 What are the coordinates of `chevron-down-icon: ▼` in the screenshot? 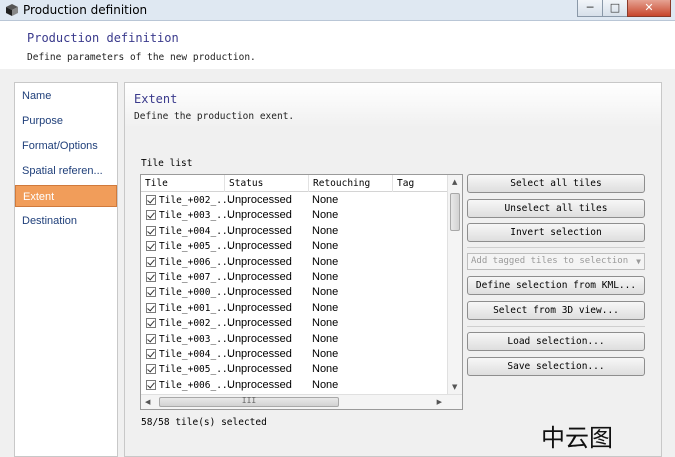 It's located at (638, 261).